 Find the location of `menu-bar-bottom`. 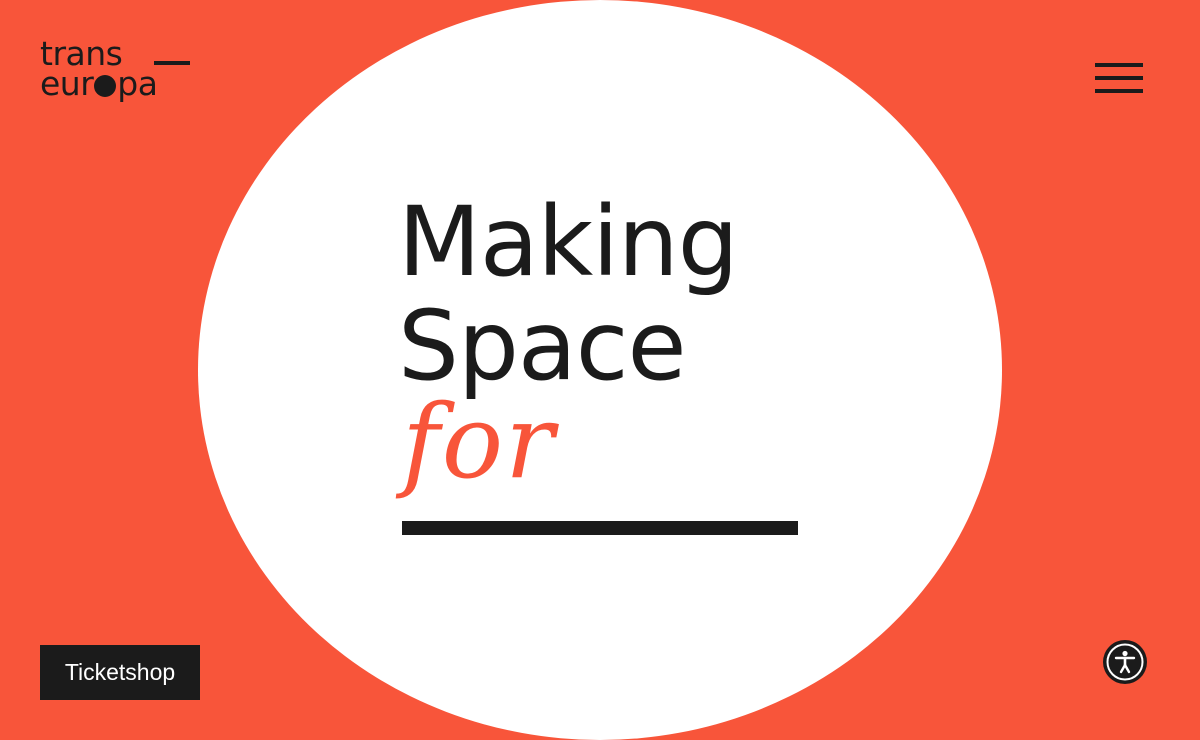

menu-bar-bottom is located at coordinates (1119, 91).